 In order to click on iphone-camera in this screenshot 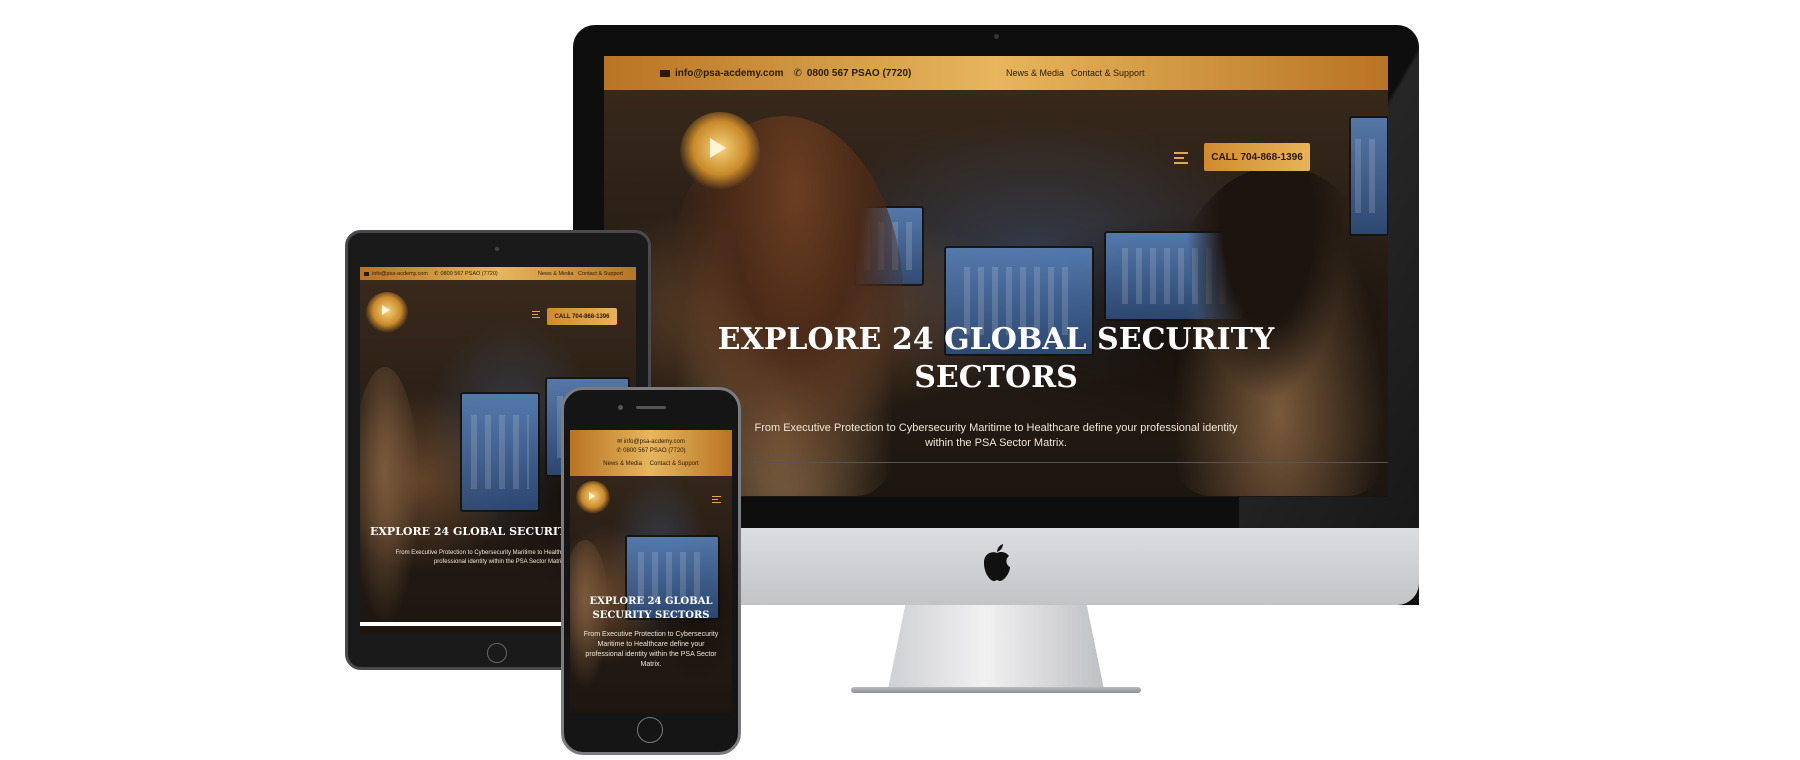, I will do `click(620, 407)`.